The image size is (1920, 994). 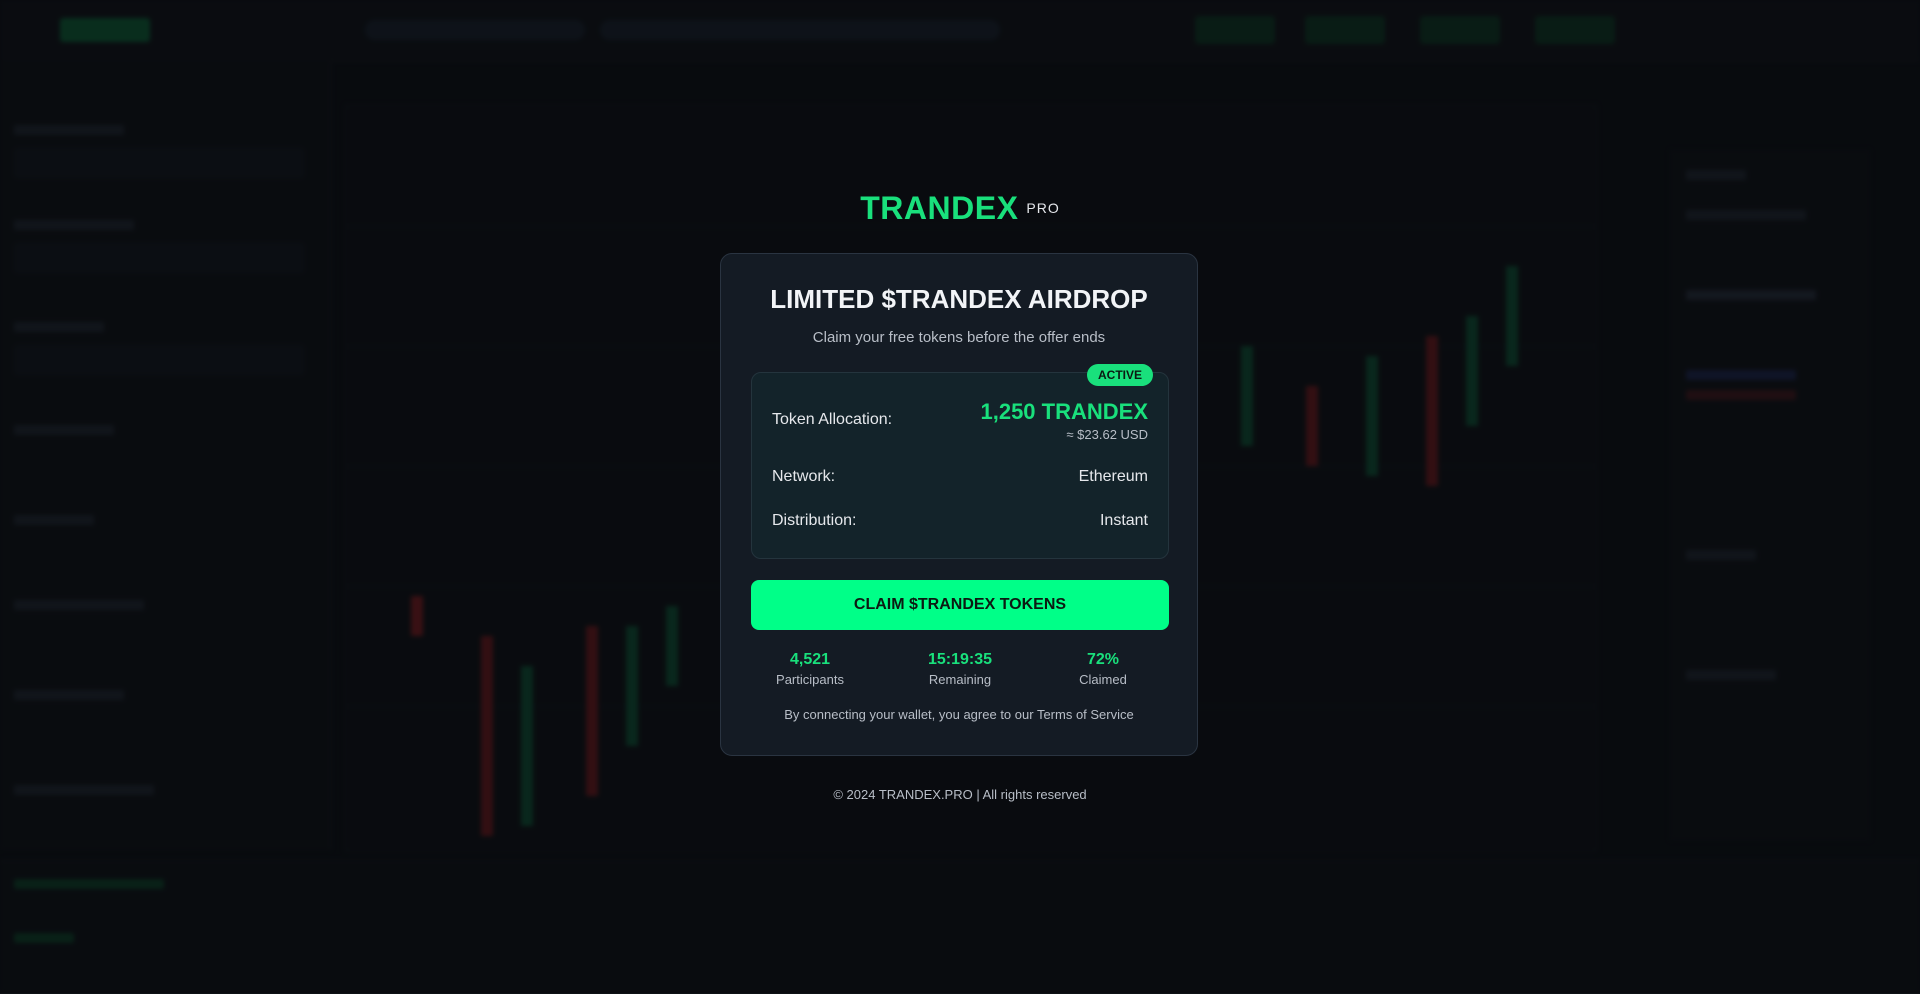 What do you see at coordinates (814, 520) in the screenshot?
I see `distribution-label: Distribution:` at bounding box center [814, 520].